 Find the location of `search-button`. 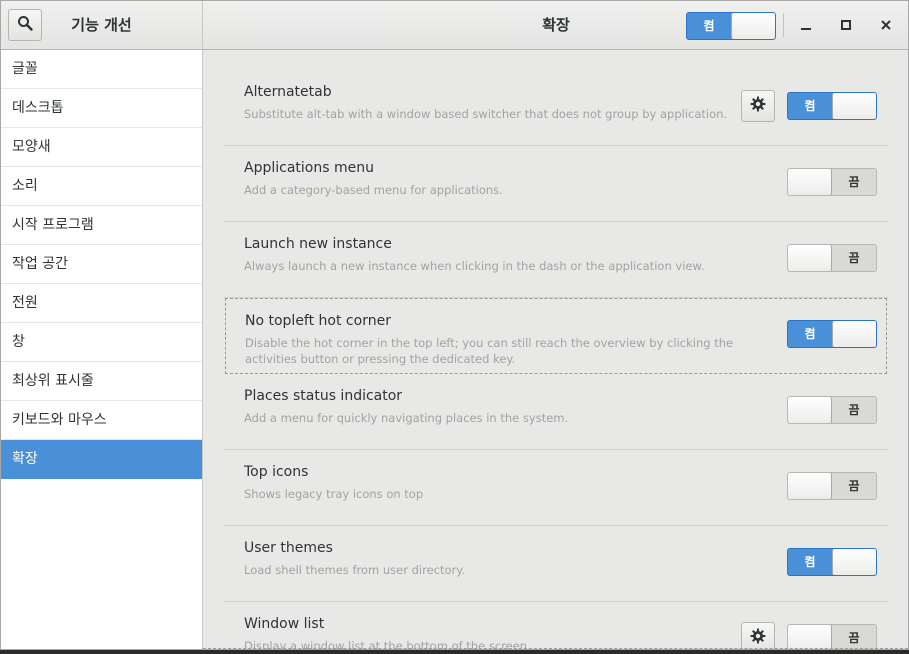

search-button is located at coordinates (25, 25).